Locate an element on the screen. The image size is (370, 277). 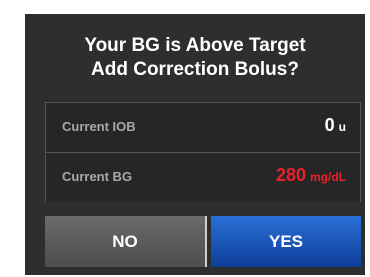
no-button: NO is located at coordinates (126, 241).